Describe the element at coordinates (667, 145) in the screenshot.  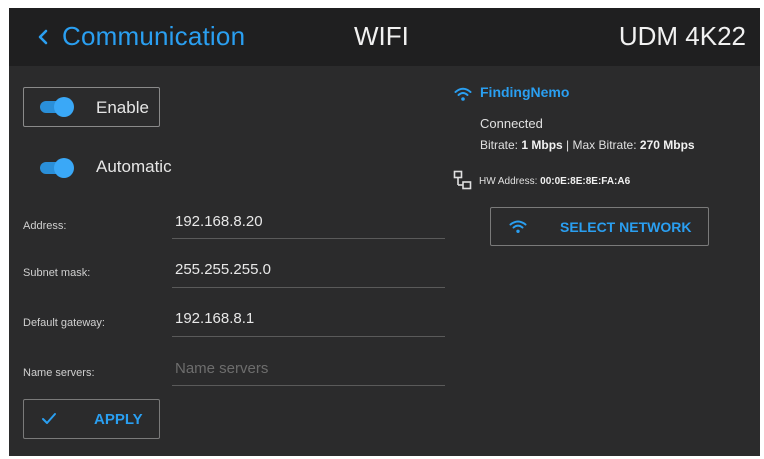
I see `max-bitrate-value: 270 Mbps` at that location.